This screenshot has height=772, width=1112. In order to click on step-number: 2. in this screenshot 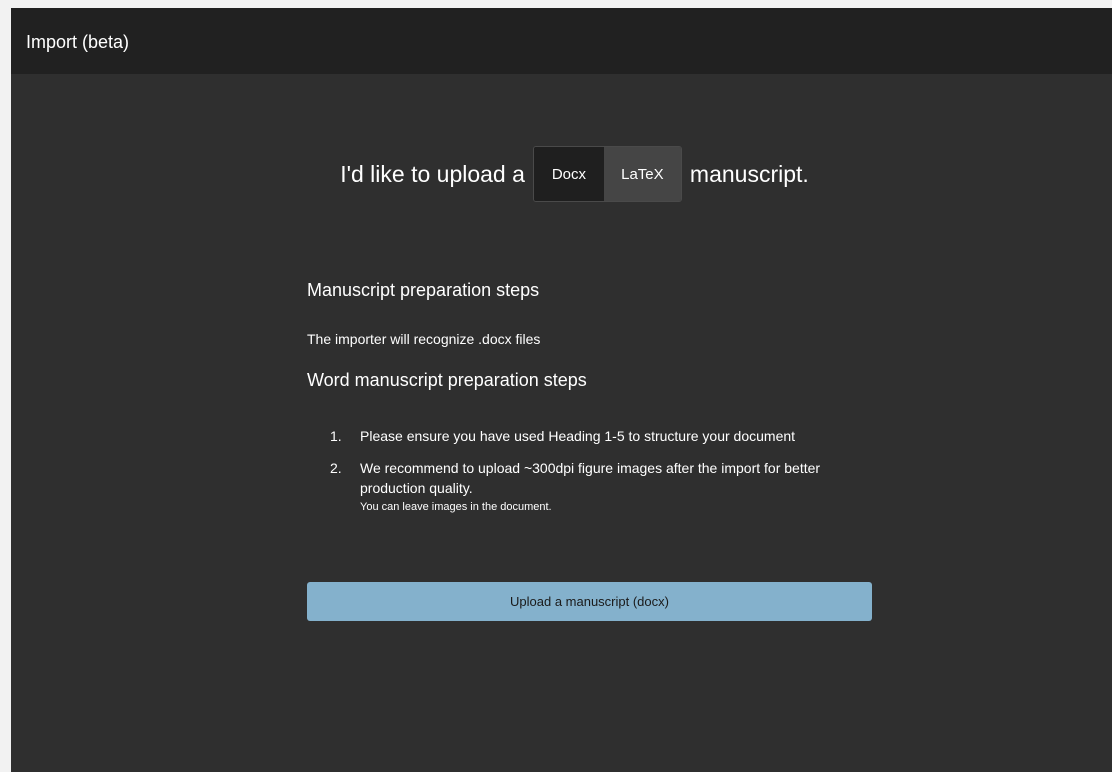, I will do `click(336, 468)`.